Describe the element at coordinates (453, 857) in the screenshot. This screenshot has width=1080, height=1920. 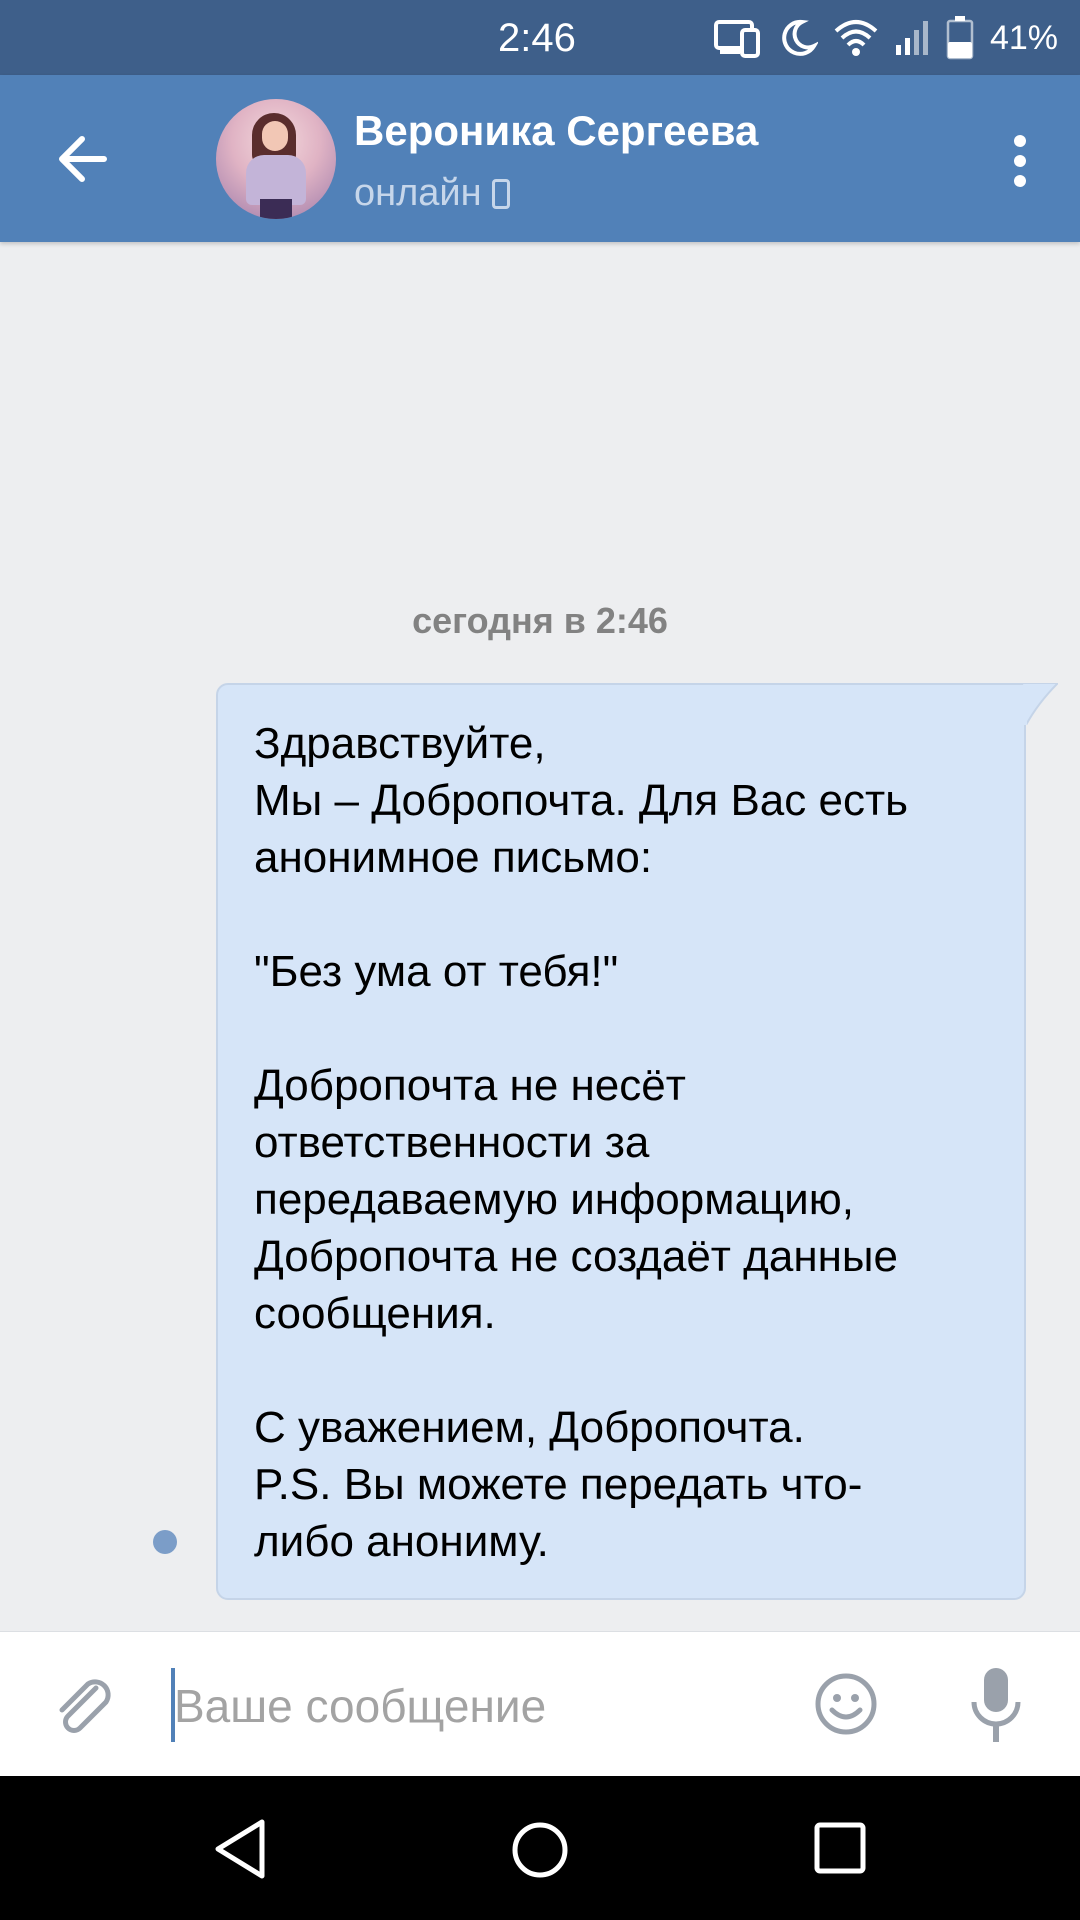
I see `message-line: анонимное письмо:` at that location.